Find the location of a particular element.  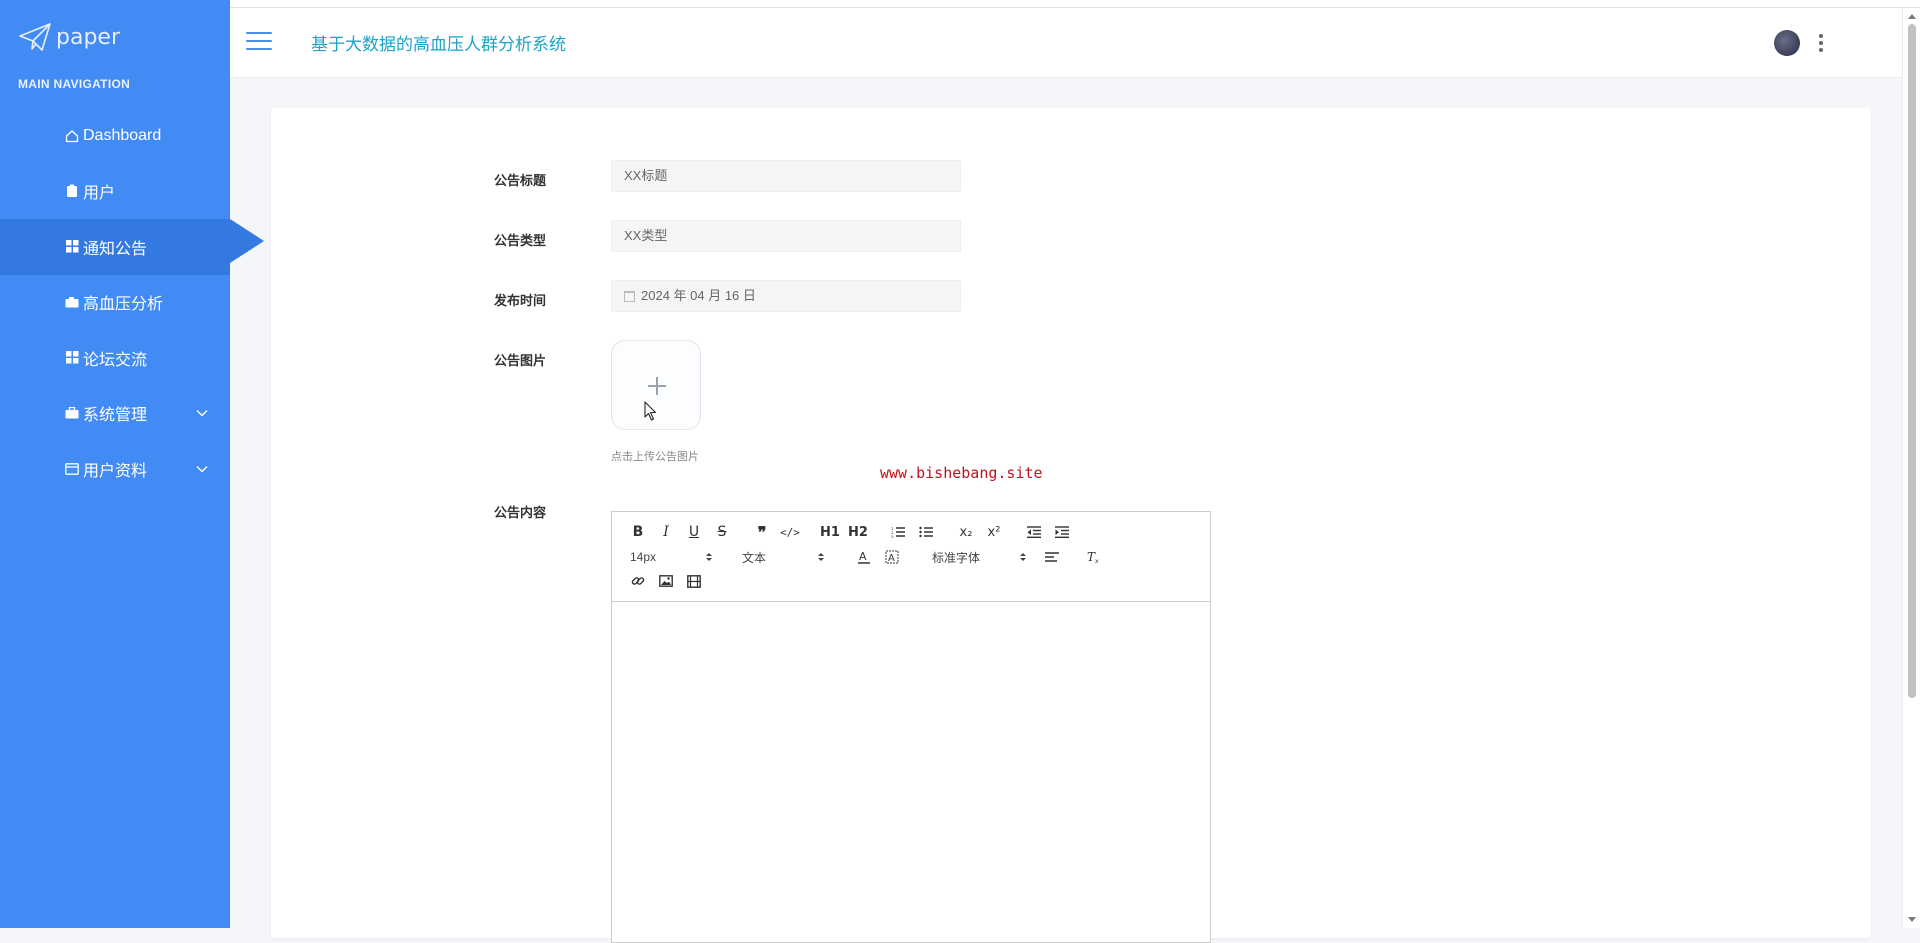

header-select-value: 文本 is located at coordinates (754, 557).